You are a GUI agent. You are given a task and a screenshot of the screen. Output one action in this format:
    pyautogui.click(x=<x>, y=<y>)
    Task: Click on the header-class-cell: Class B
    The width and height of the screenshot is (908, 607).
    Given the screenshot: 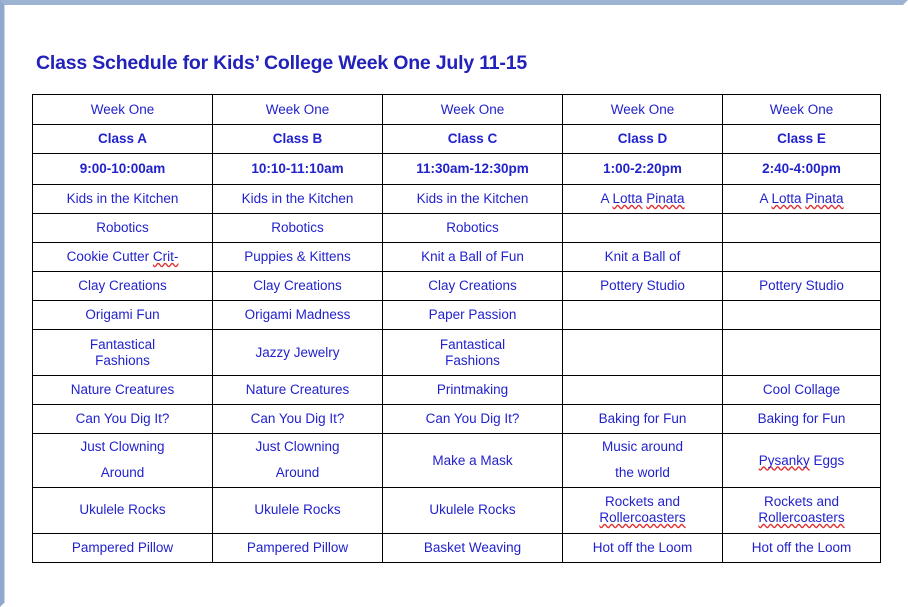 What is the action you would take?
    pyautogui.click(x=297, y=139)
    